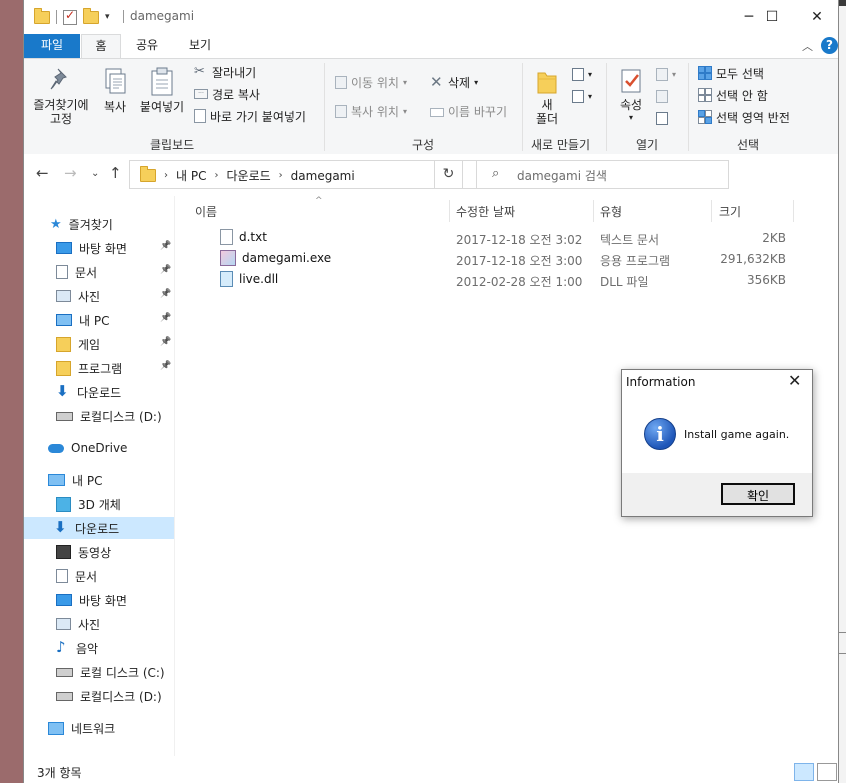  I want to click on properties-button: 속성 ▾, so click(631, 96).